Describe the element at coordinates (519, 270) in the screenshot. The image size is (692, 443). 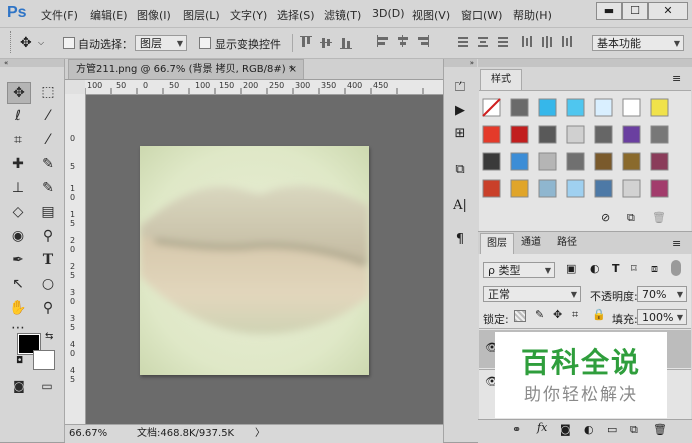
I see `layer-filter-dropdown: ρ 类型 ▼` at that location.